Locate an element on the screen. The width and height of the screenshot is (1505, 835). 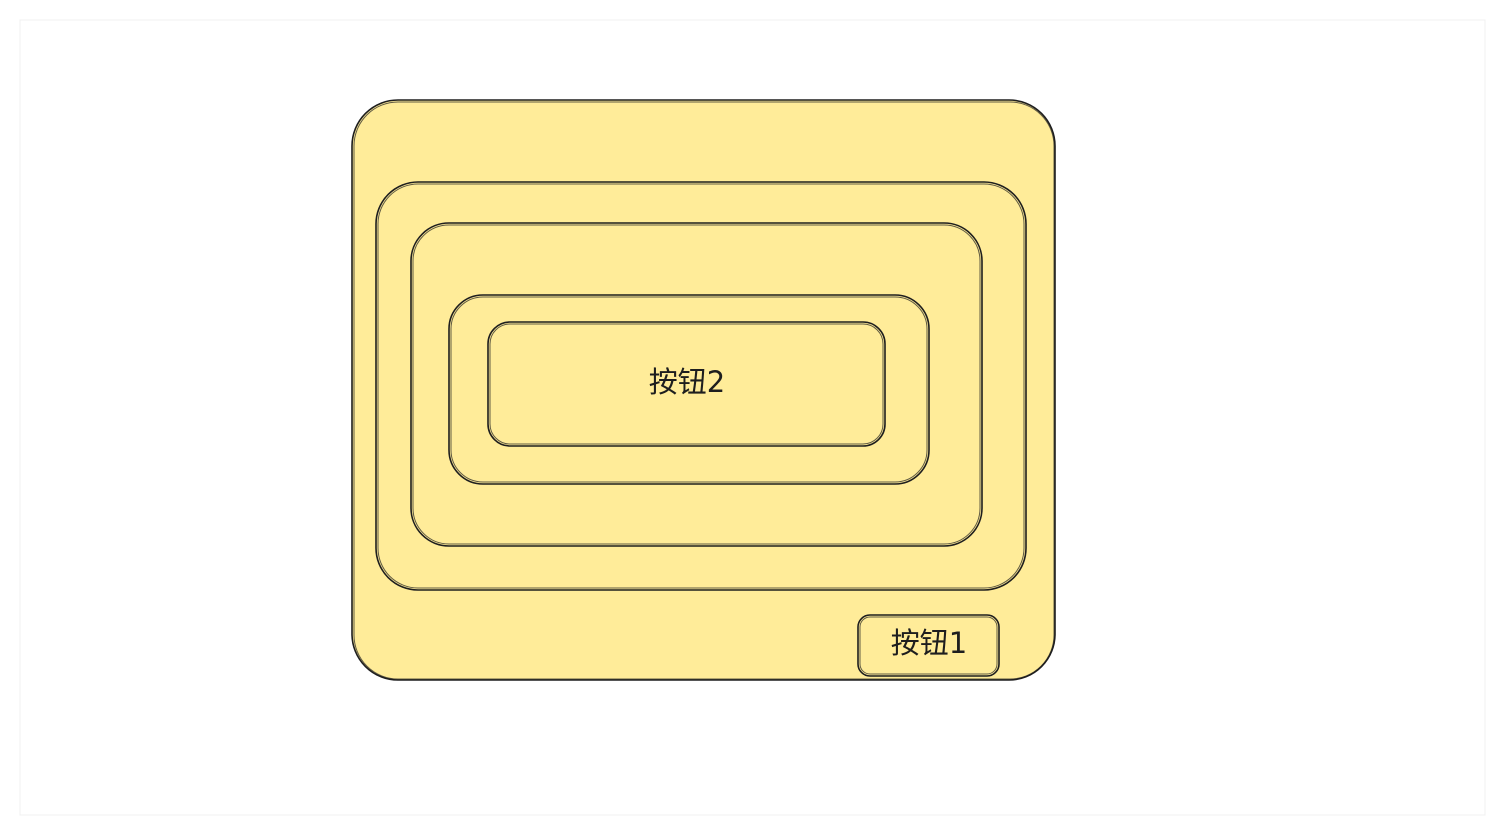
button-1: 按钮1 is located at coordinates (928, 645).